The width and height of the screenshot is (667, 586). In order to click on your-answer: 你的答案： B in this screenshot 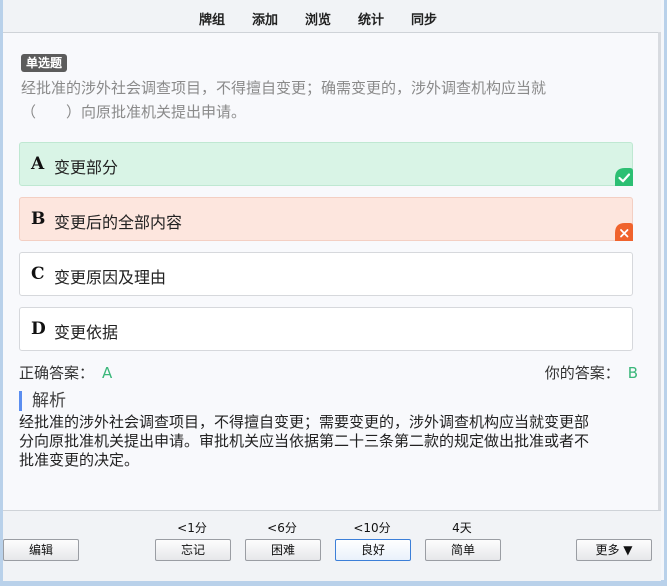, I will do `click(591, 372)`.